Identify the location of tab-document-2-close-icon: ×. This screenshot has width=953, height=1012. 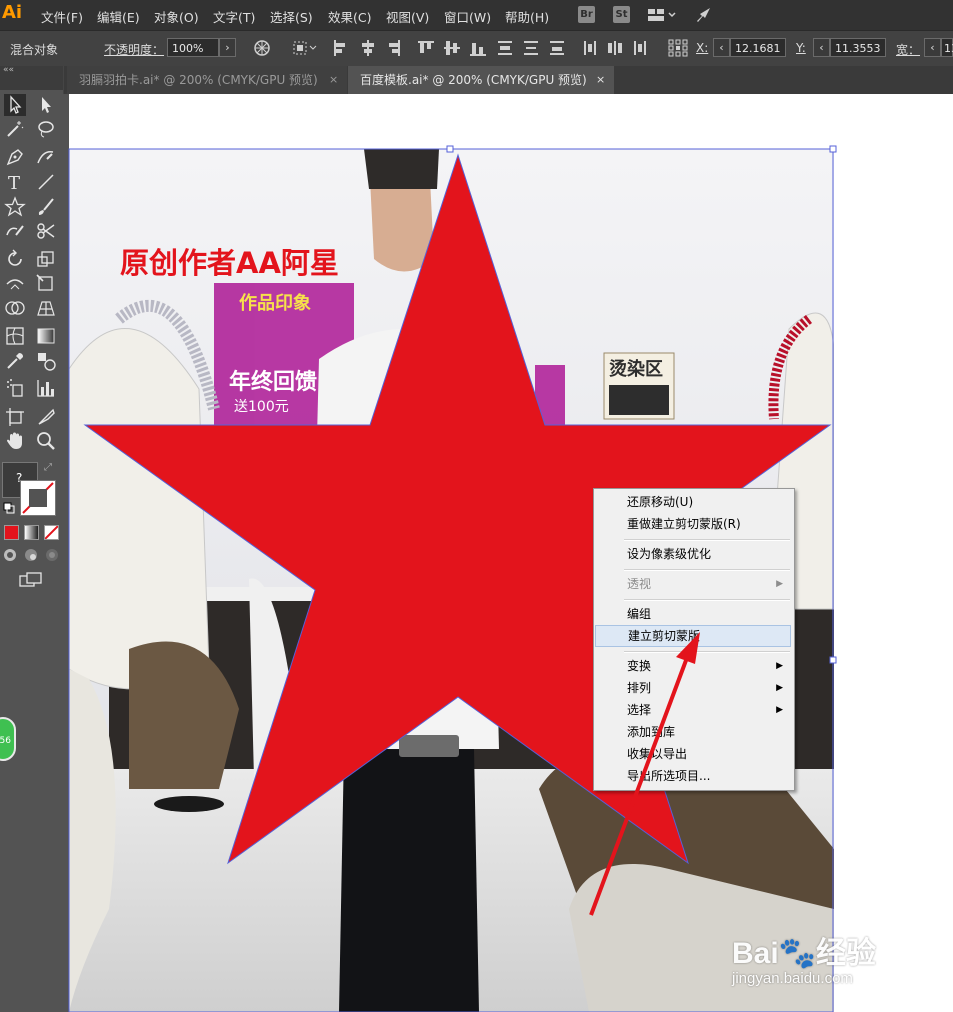
(600, 80).